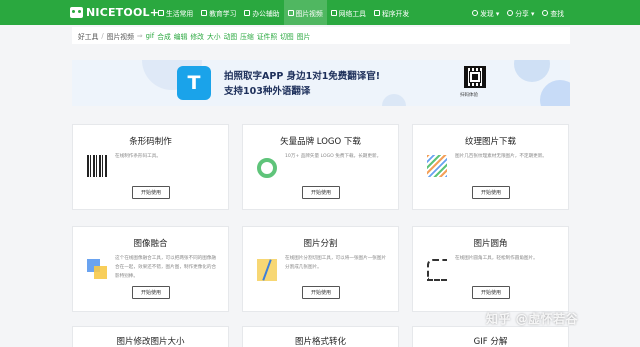  I want to click on banner-text: 拍照取字APP 身边1对1免费翻译官! 支持103种外语翻译, so click(302, 84).